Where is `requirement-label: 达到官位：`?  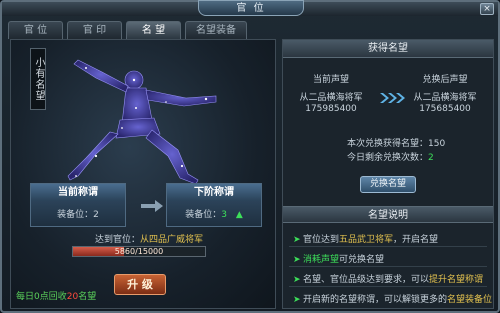 requirement-label: 达到官位： is located at coordinates (118, 240).